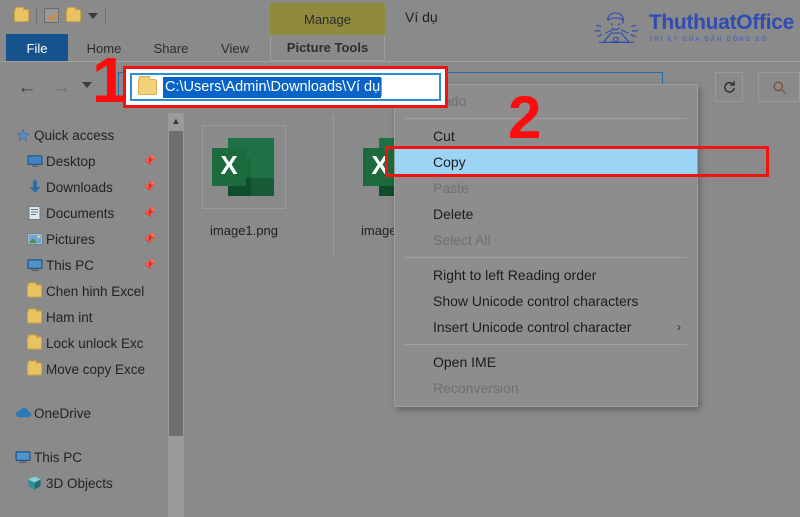  Describe the element at coordinates (60, 15) in the screenshot. I see `quick-access-toolbar` at that location.